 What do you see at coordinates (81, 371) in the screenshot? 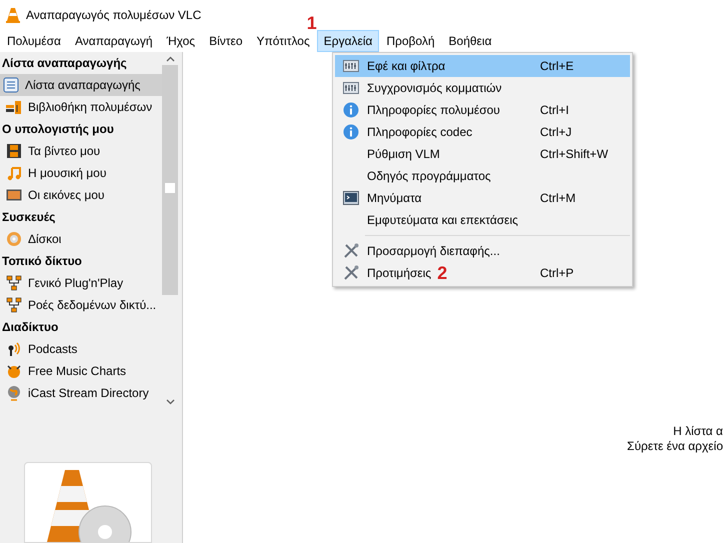
I see `sidebar-item: Free Music Charts` at bounding box center [81, 371].